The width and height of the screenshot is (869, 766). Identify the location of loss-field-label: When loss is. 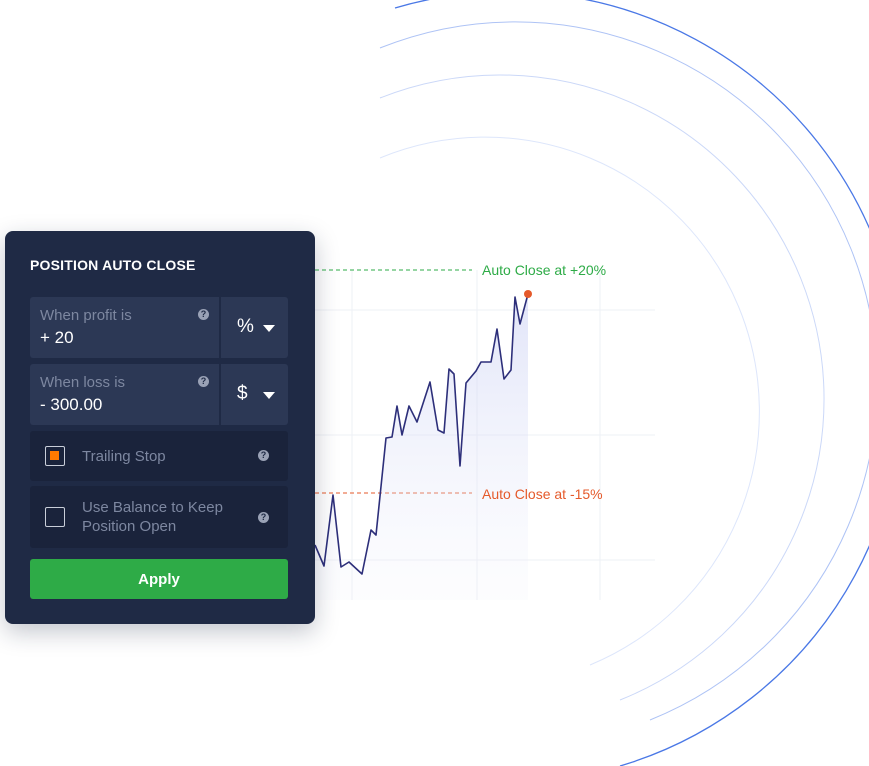
(83, 382).